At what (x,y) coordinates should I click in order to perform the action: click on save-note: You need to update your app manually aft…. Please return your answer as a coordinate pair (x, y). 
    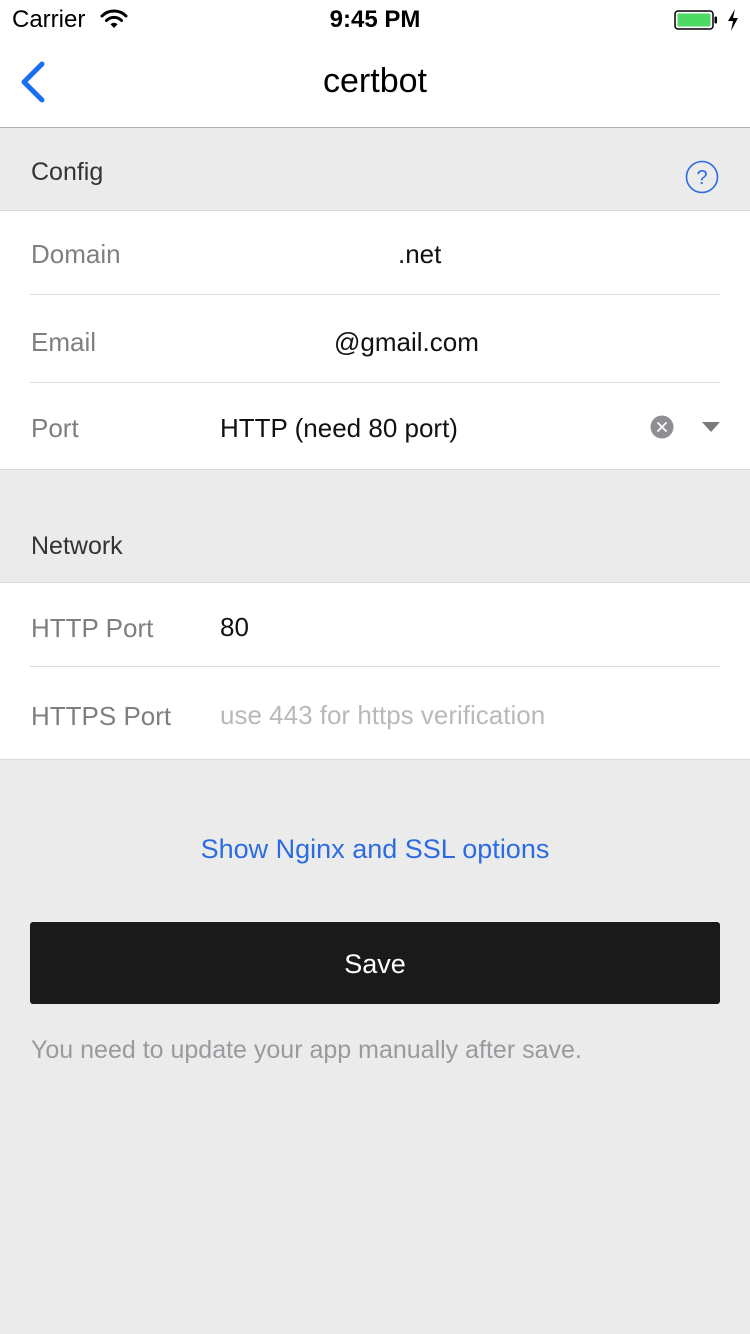
    Looking at the image, I should click on (306, 1050).